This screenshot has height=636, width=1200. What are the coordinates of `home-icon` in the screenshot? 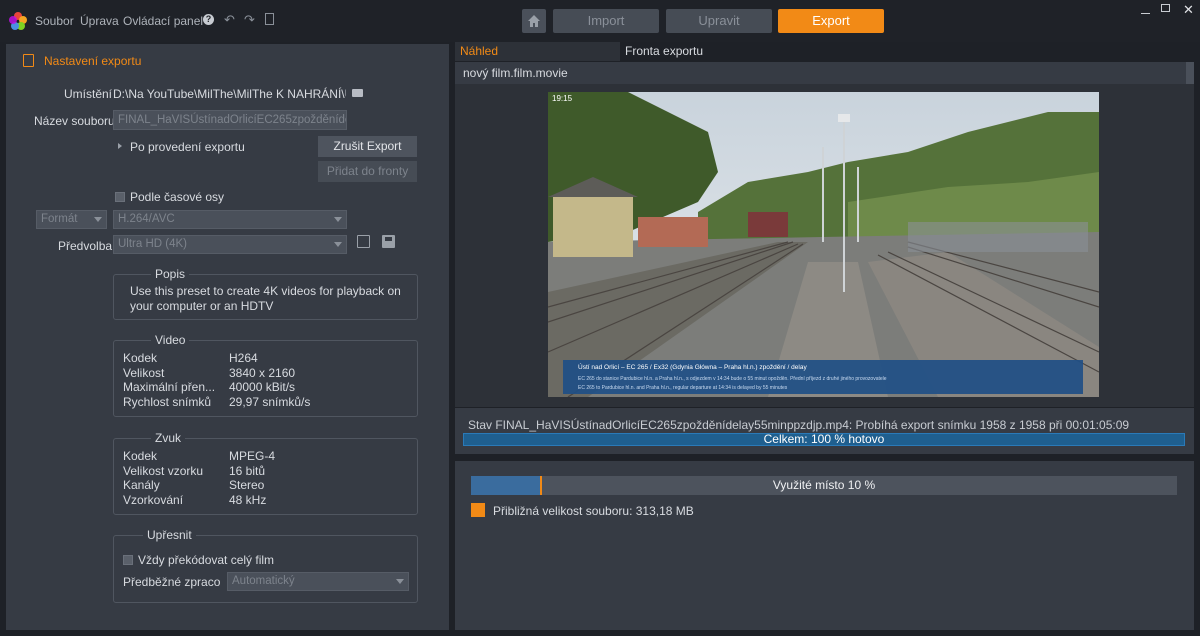 It's located at (534, 21).